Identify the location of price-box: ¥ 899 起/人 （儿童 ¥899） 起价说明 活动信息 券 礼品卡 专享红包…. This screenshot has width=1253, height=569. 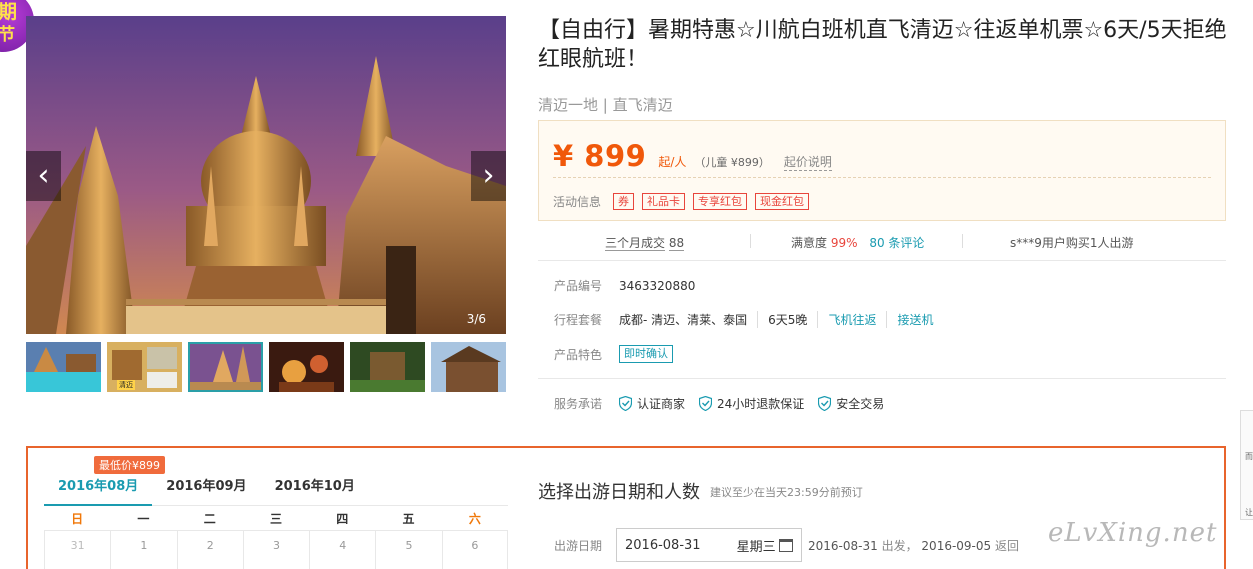
(882, 170).